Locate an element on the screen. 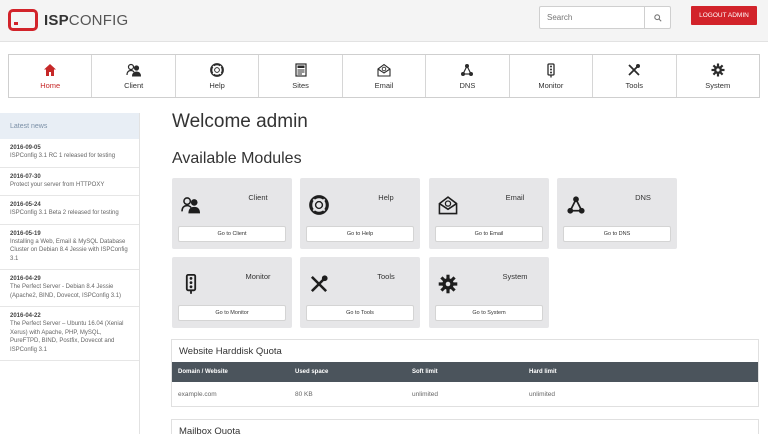 Image resolution: width=768 pixels, height=434 pixels. module-card-dns: DNS Go to DNS is located at coordinates (617, 213).